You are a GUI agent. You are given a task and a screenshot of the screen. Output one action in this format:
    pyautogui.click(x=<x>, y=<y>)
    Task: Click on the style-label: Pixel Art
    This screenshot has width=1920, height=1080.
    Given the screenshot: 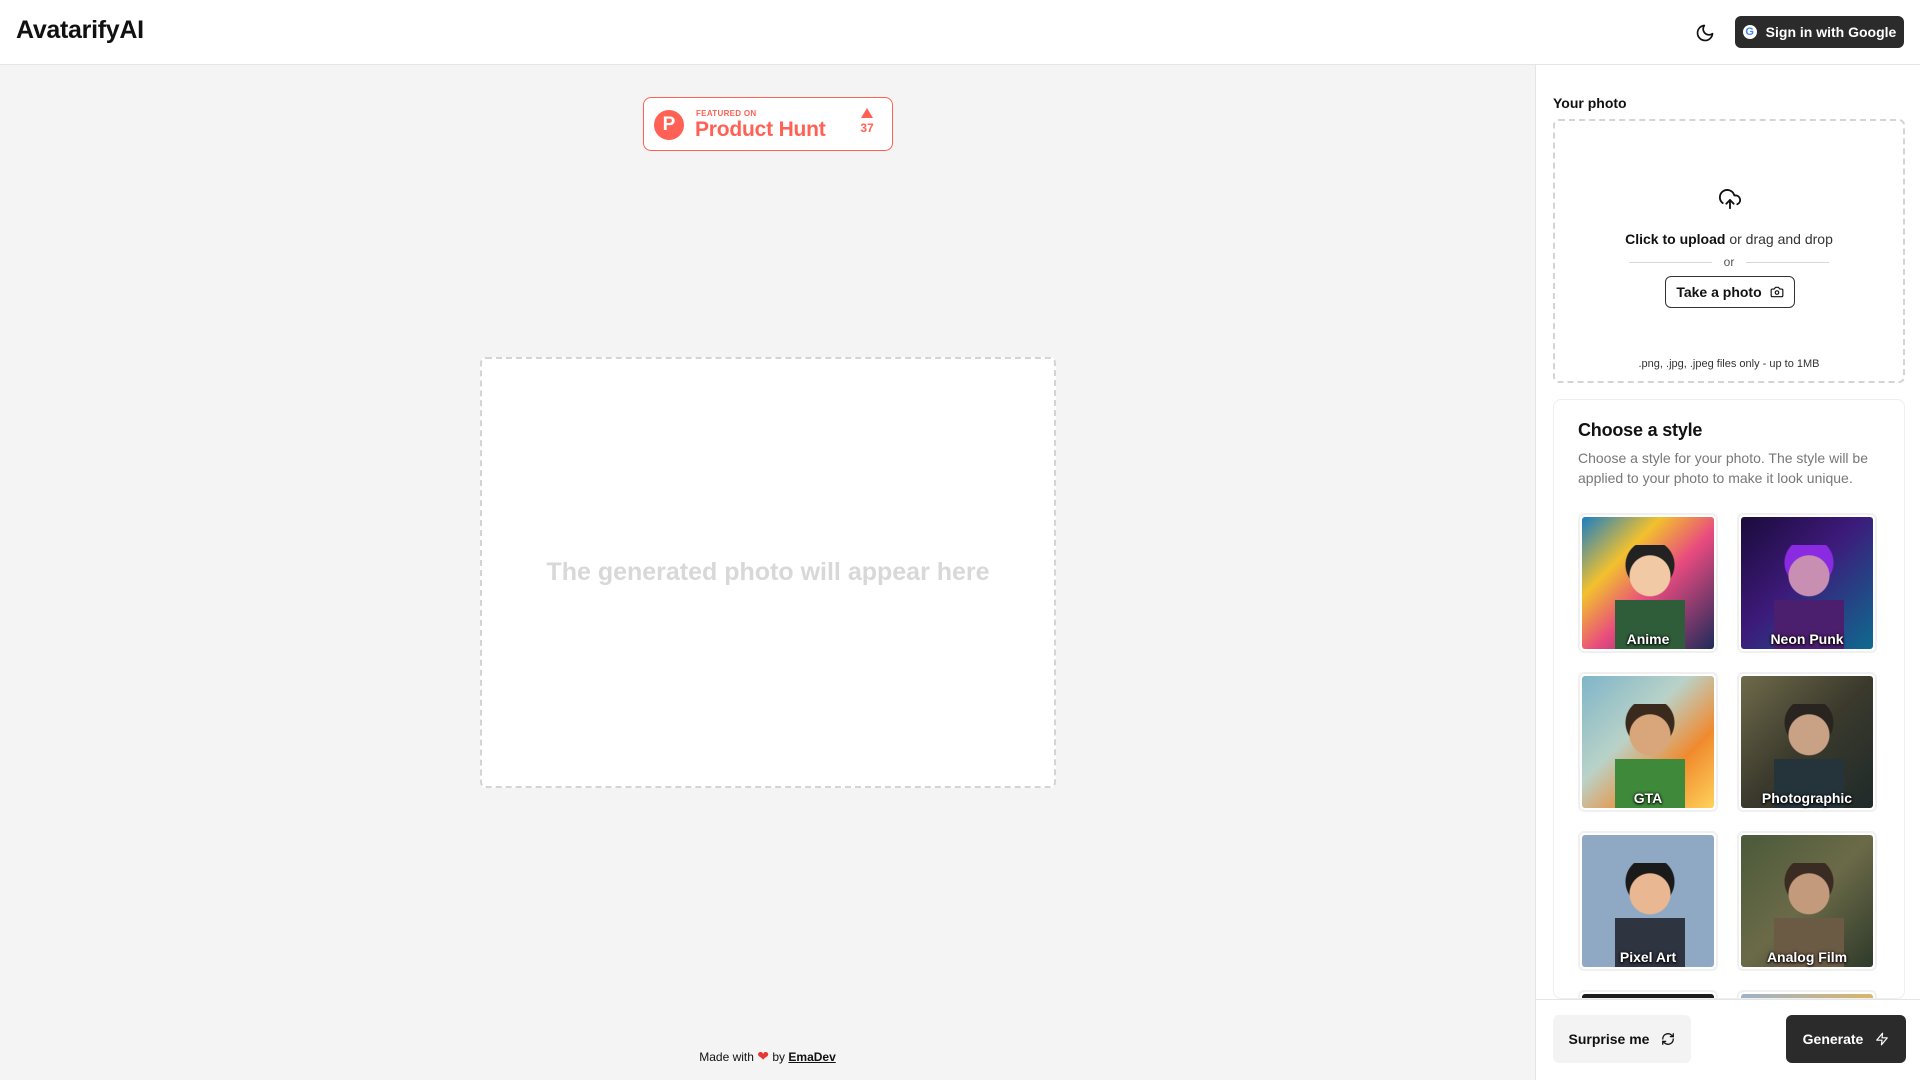 What is the action you would take?
    pyautogui.click(x=1648, y=957)
    